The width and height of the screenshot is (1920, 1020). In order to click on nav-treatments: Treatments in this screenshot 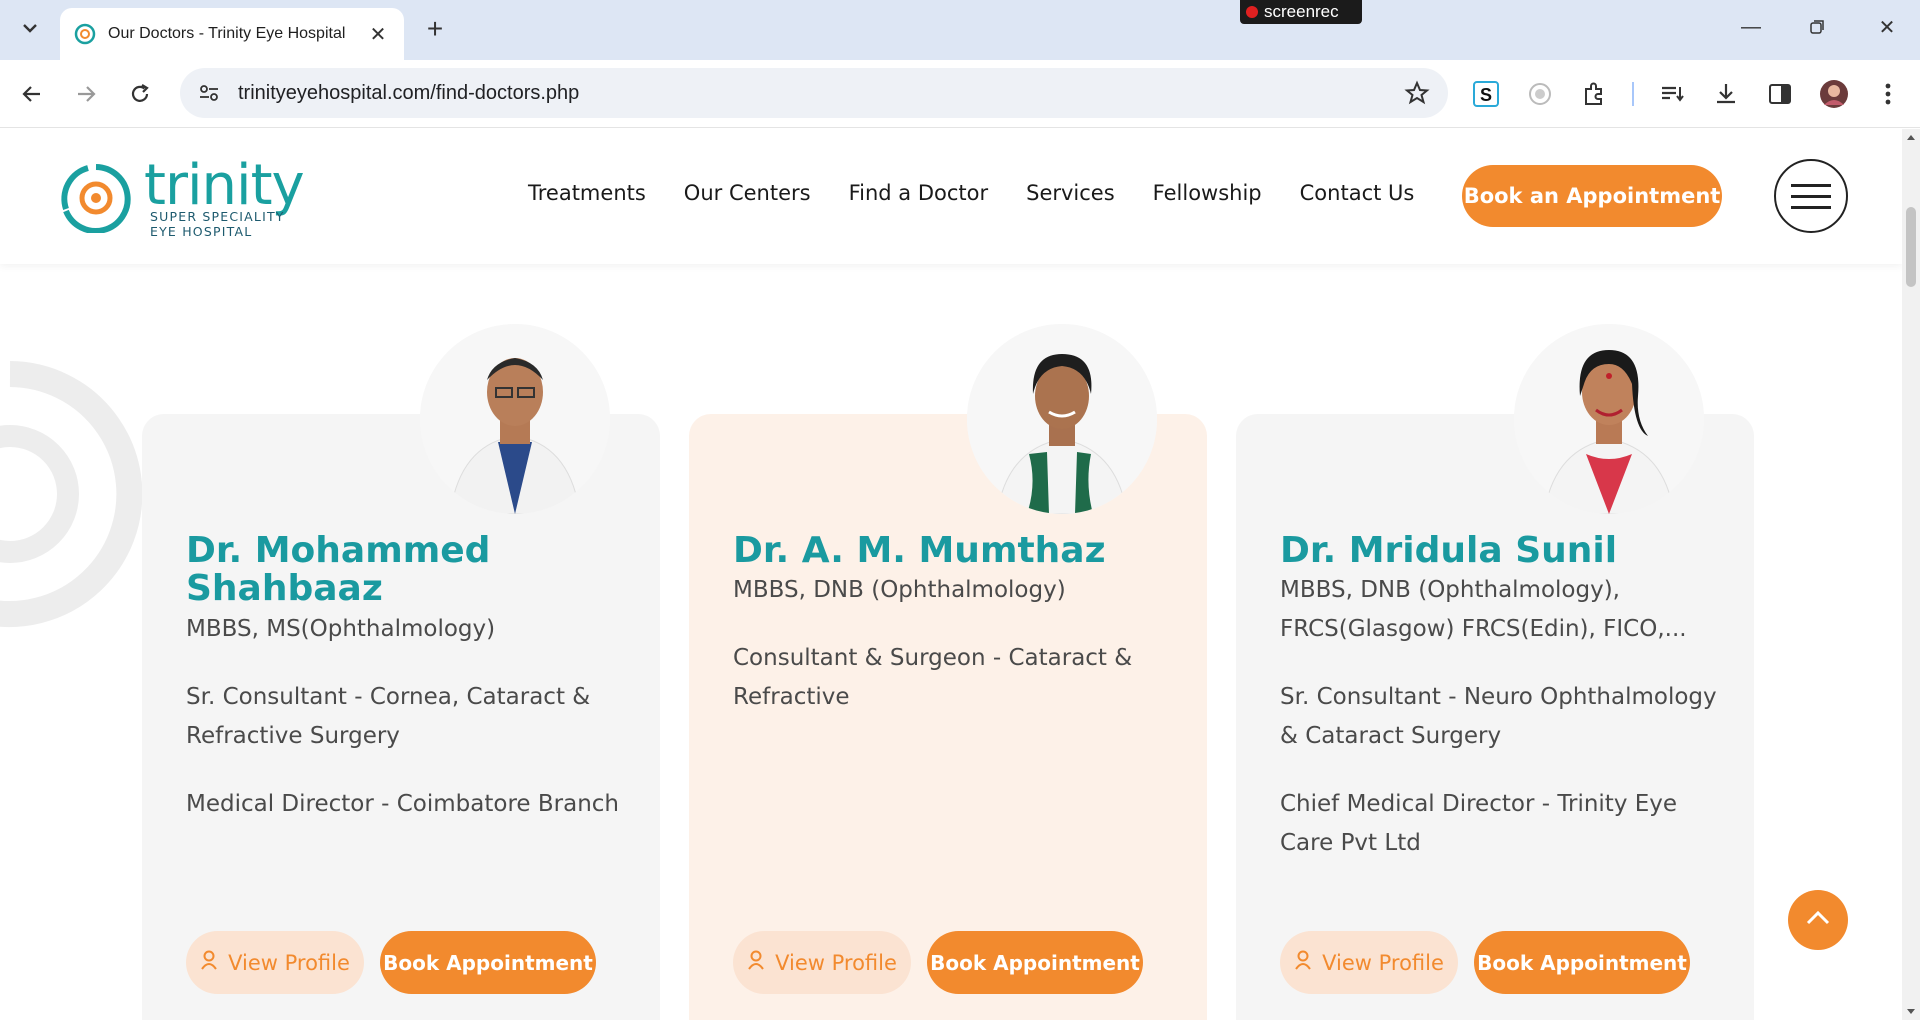, I will do `click(587, 193)`.